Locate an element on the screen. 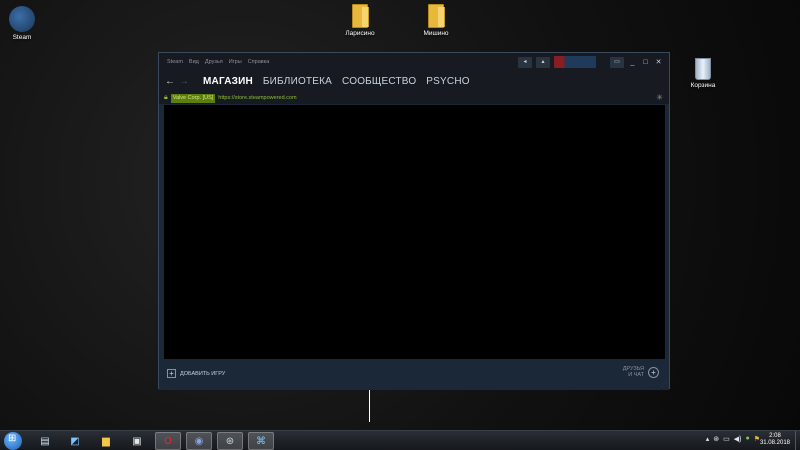 The image size is (800, 450). add-game-label: ДОБАВИТЬ ИГРУ is located at coordinates (203, 373).